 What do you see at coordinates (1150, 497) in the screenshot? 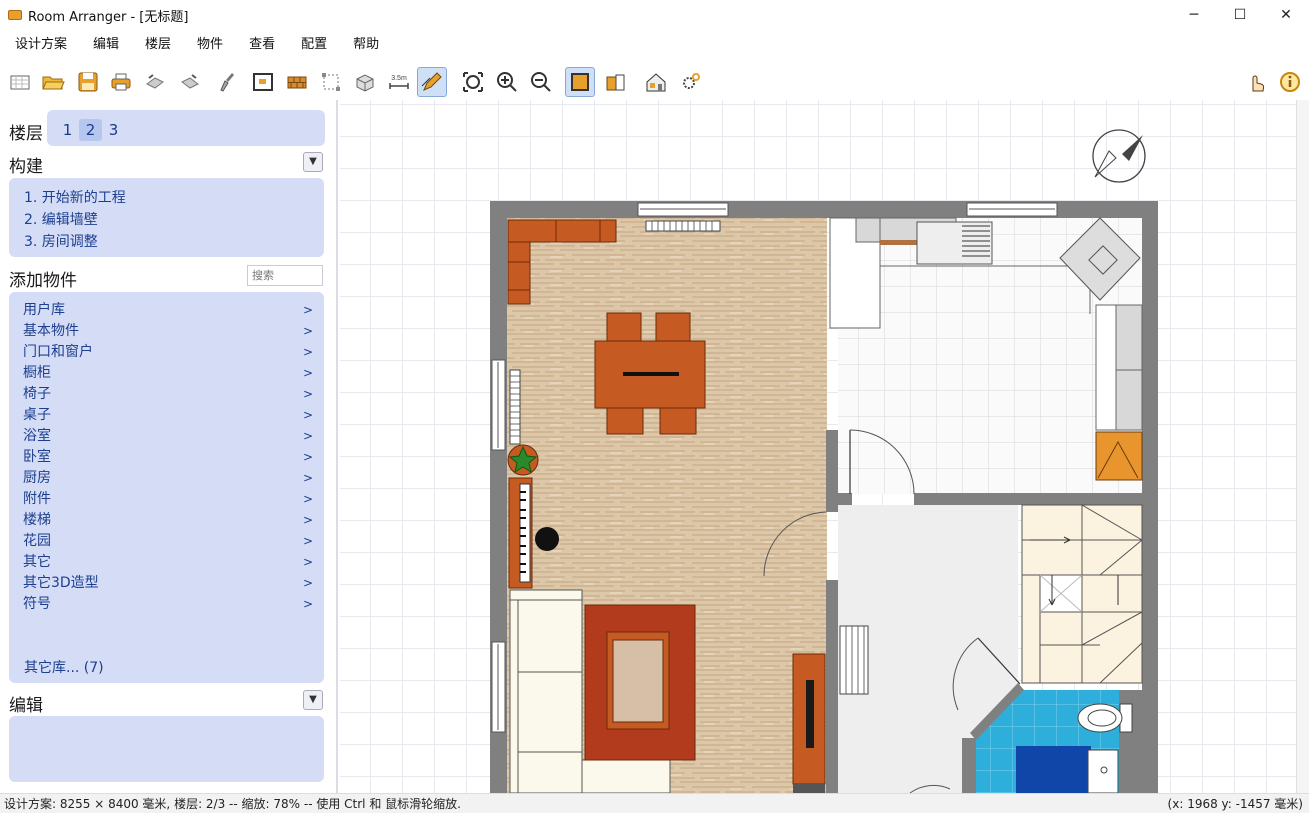
I see `wall-right` at bounding box center [1150, 497].